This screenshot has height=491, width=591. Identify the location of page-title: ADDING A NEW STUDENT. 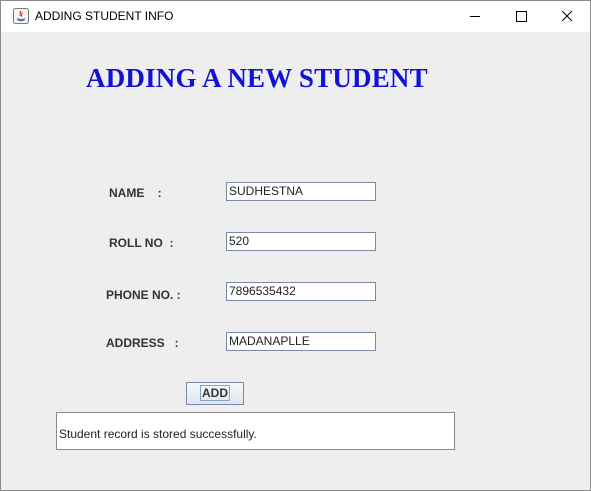
(257, 78).